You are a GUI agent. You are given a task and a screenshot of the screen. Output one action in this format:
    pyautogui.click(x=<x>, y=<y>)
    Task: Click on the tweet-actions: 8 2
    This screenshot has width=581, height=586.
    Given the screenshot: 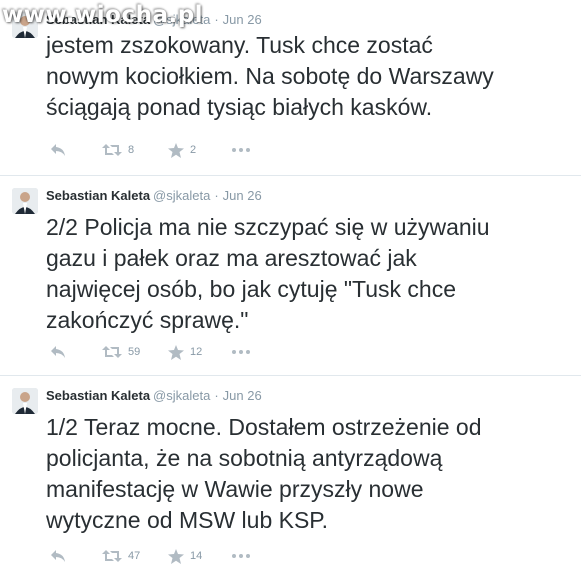 What is the action you would take?
    pyautogui.click(x=196, y=150)
    